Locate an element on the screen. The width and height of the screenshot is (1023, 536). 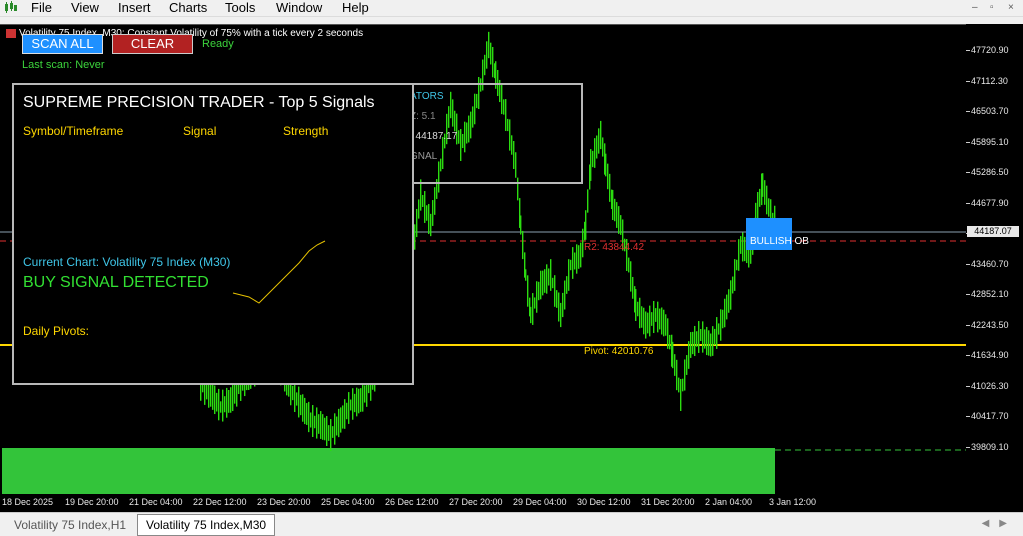
current-price-tag: 44187.07 is located at coordinates (993, 231).